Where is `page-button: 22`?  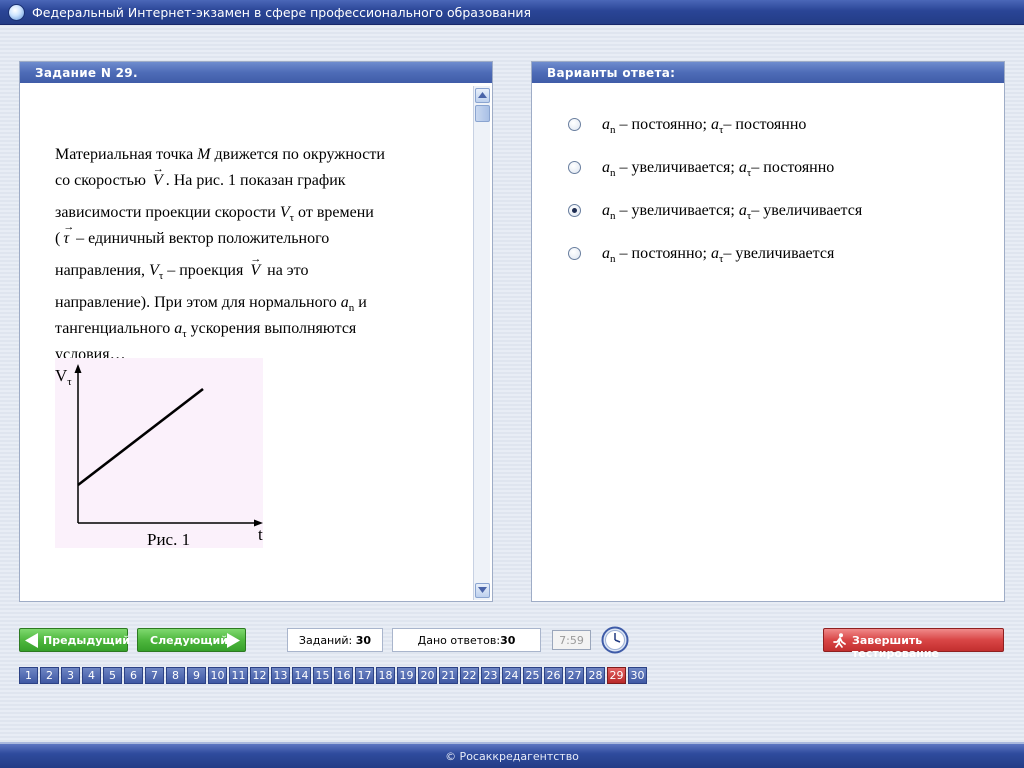
page-button: 22 is located at coordinates (469, 675).